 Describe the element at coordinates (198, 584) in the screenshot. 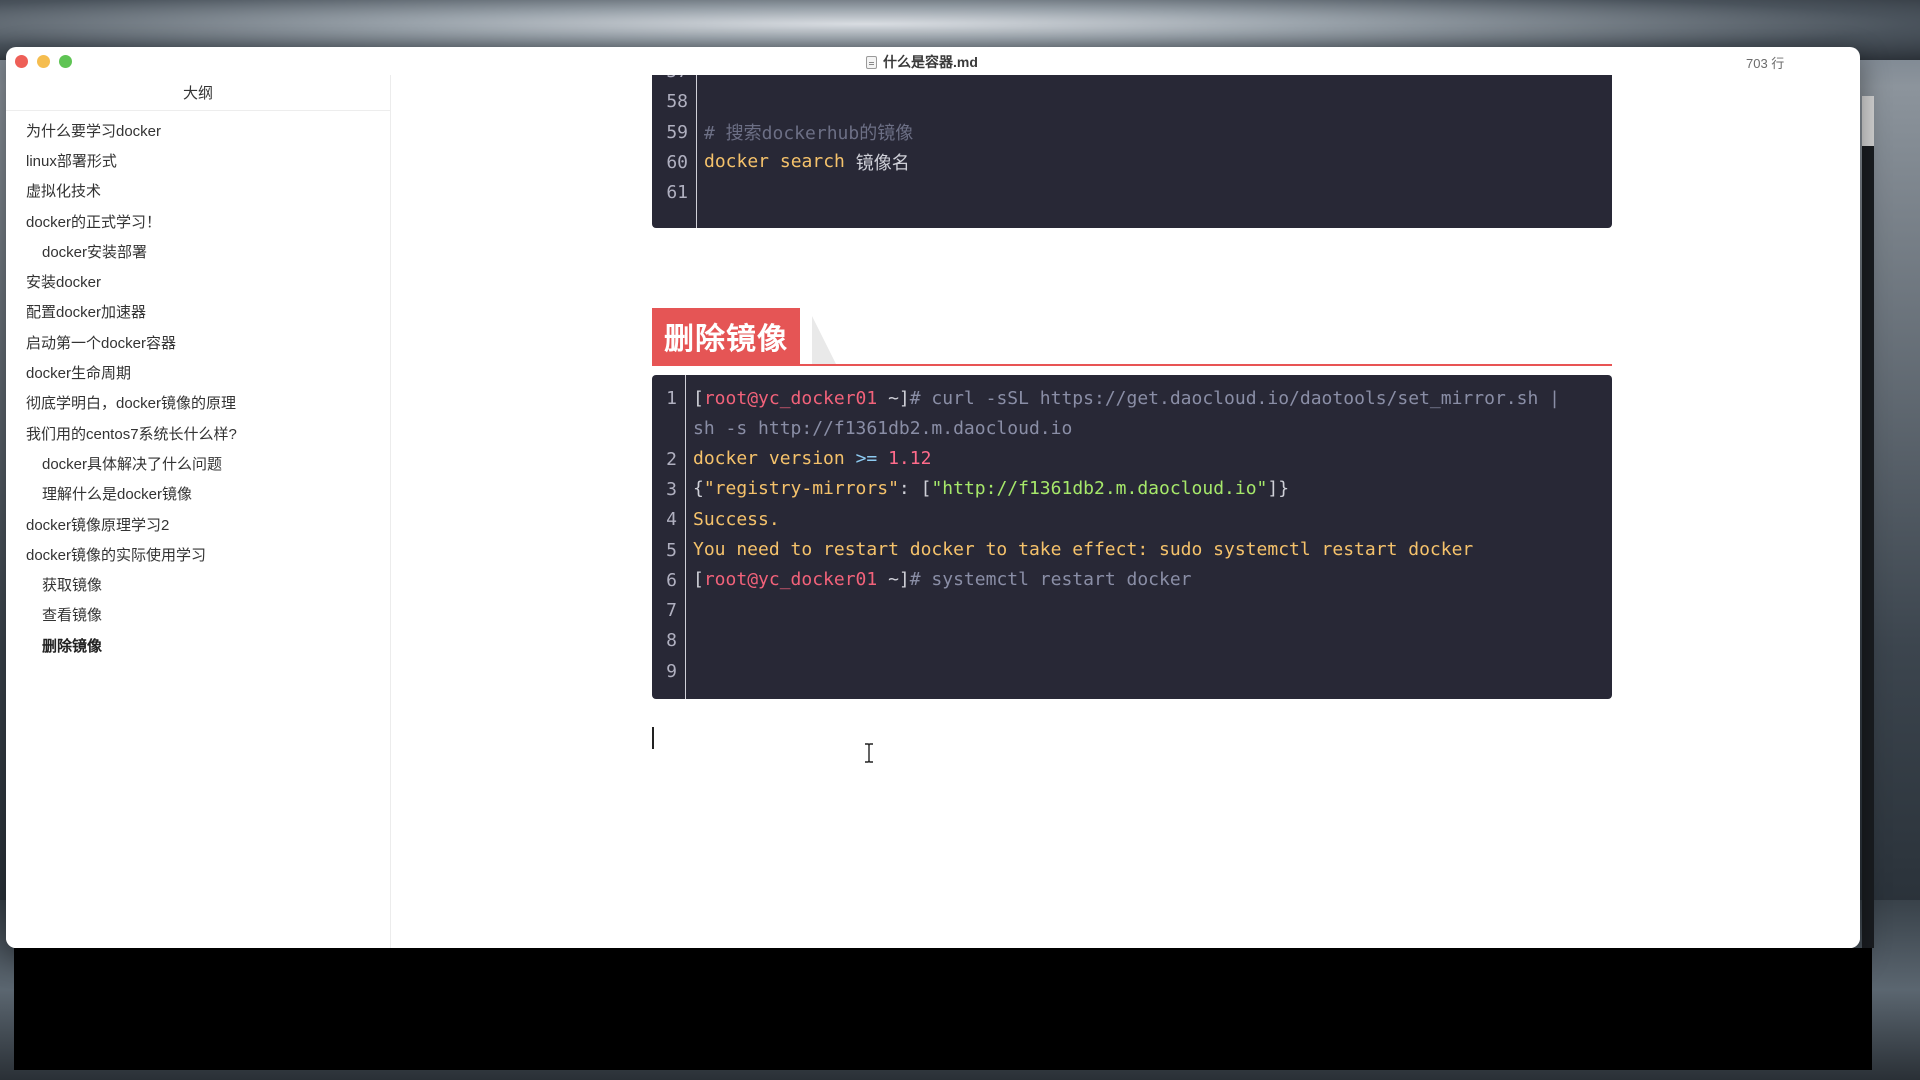

I see `outline-item: 获取镜像` at that location.